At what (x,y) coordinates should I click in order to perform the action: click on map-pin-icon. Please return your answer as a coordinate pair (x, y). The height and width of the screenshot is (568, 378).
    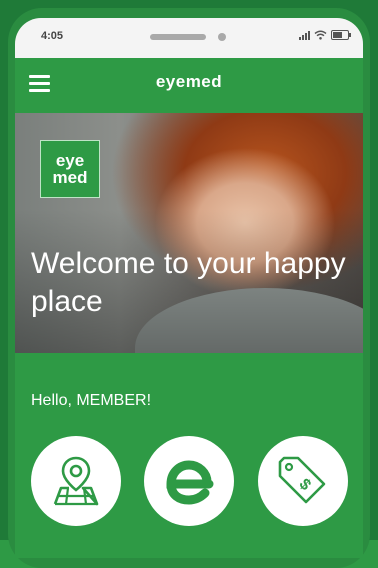
    Looking at the image, I should click on (76, 481).